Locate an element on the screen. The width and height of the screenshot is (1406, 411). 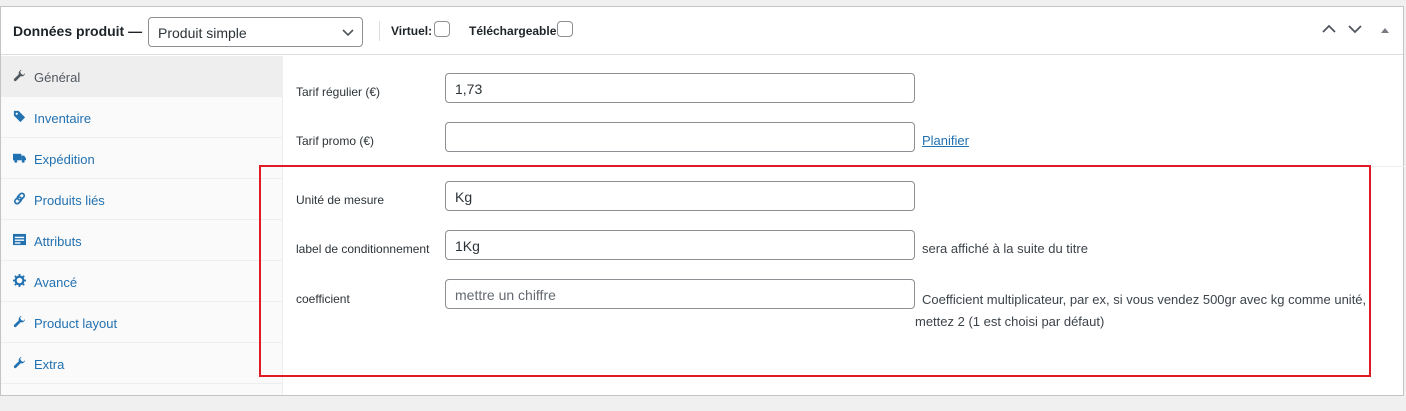
tab-label: Général is located at coordinates (57, 77).